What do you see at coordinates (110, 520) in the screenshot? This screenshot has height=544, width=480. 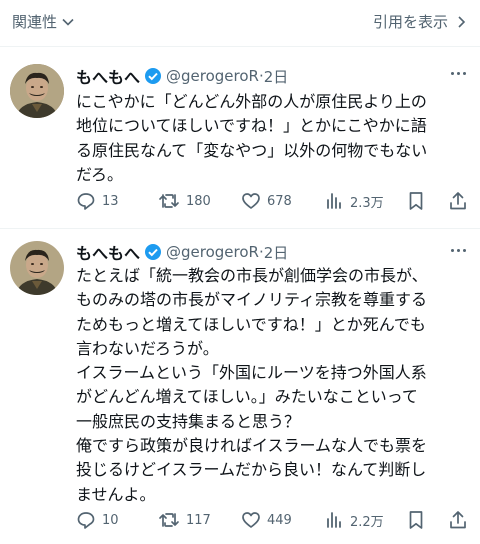 I see `reply-count: 10` at bounding box center [110, 520].